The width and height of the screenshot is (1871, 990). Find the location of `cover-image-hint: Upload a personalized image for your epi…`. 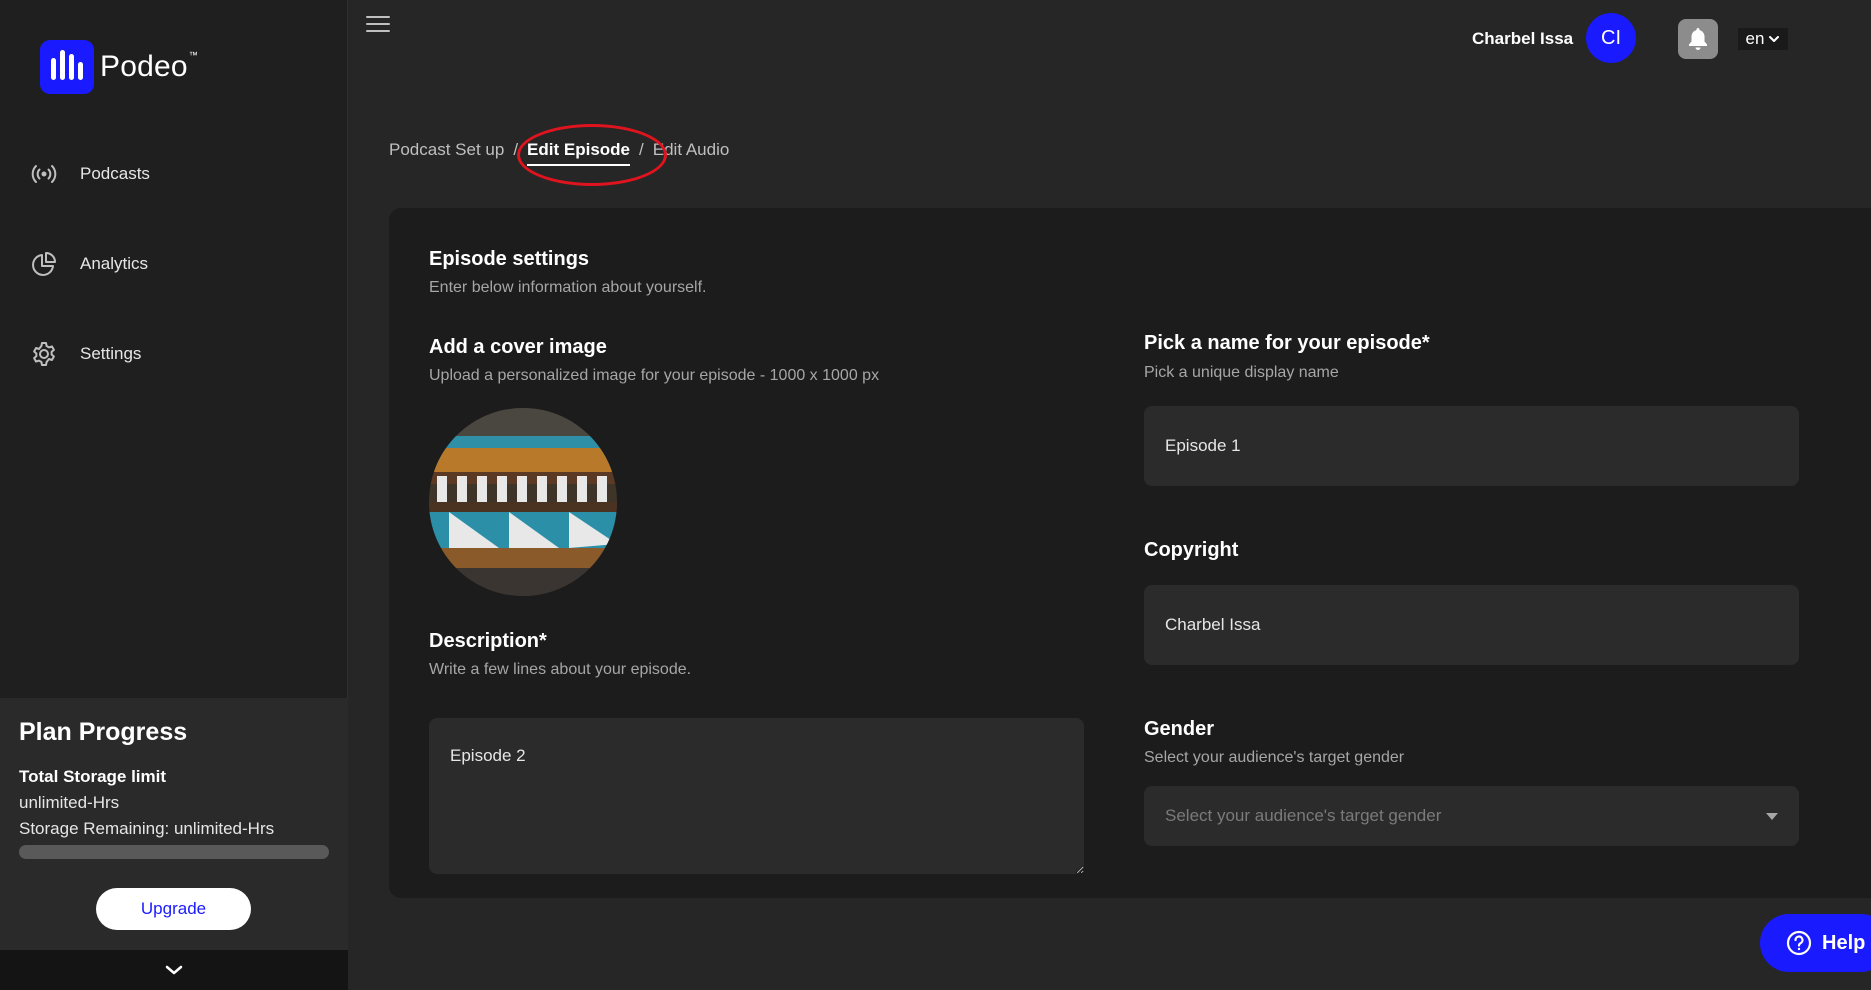

cover-image-hint: Upload a personalized image for your epi… is located at coordinates (654, 375).